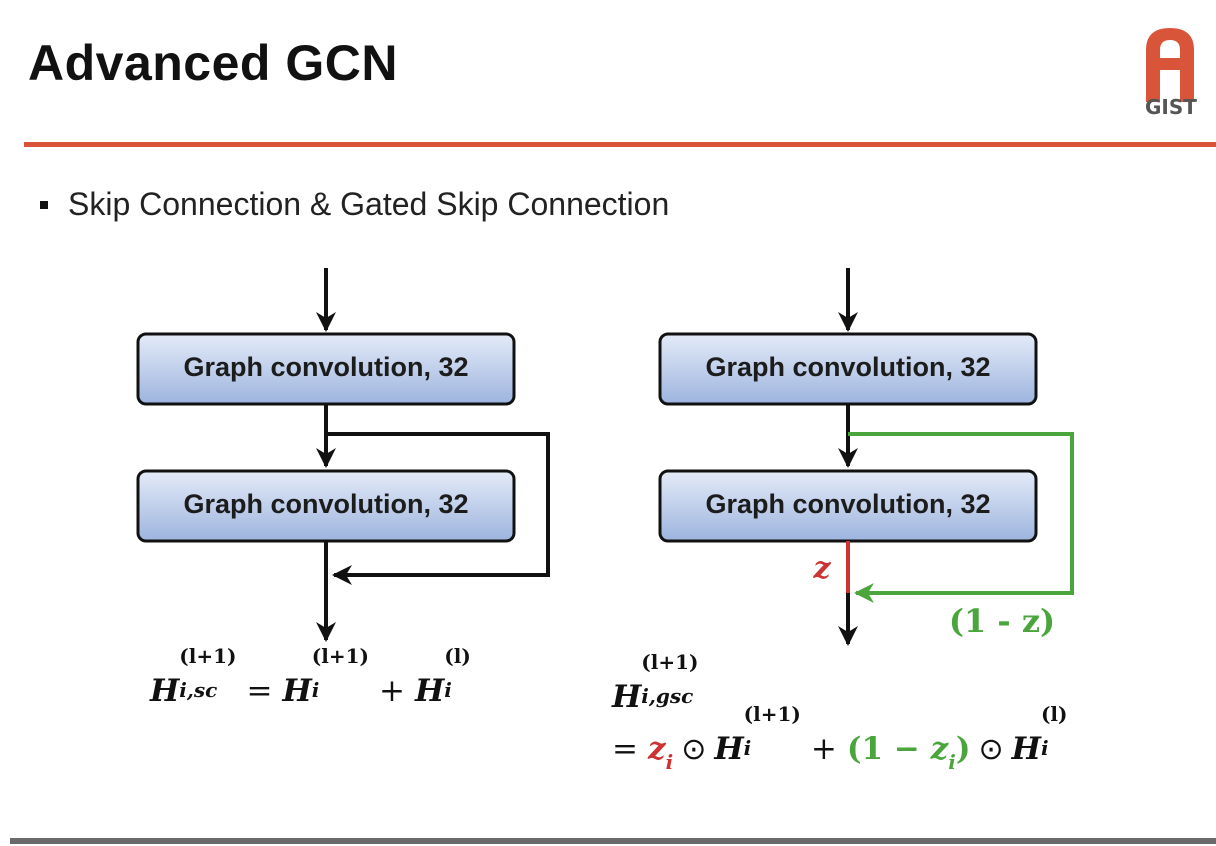 This screenshot has height=846, width=1216. I want to click on gated-graph-conv-box-2-label: Graph convolution, 32, so click(847, 504).